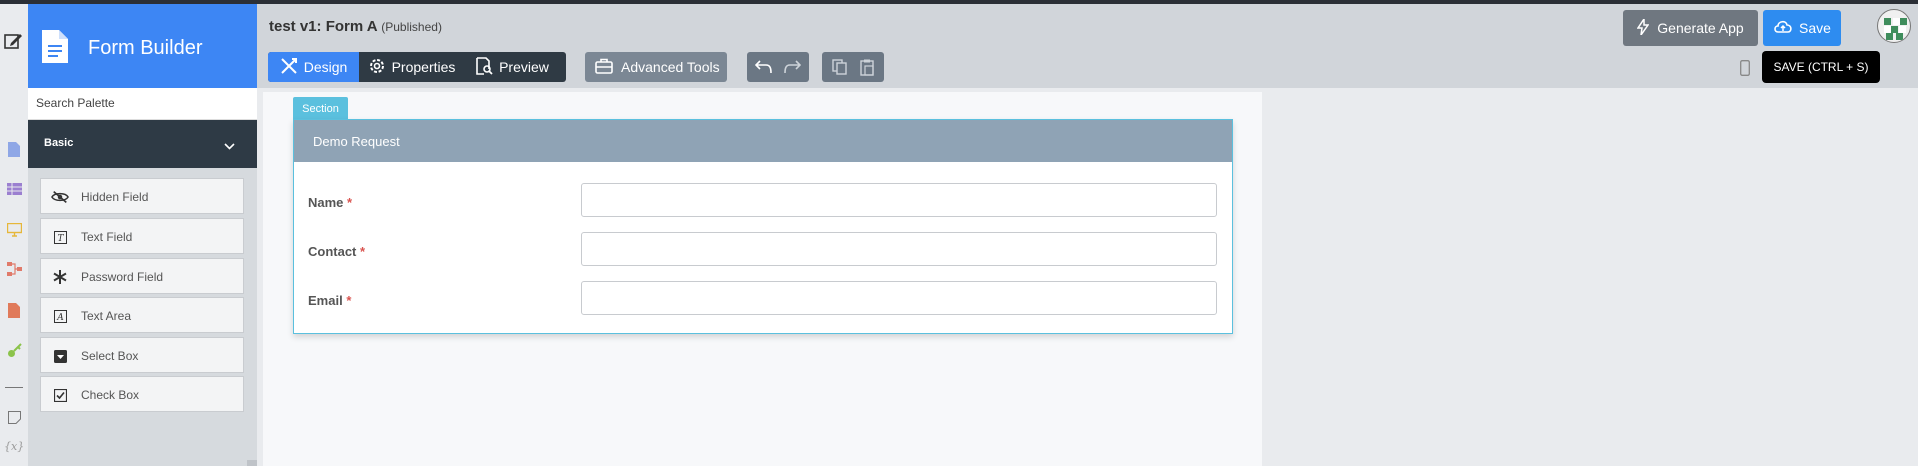 Image resolution: width=1918 pixels, height=466 pixels. I want to click on section-title: Demo Request, so click(356, 141).